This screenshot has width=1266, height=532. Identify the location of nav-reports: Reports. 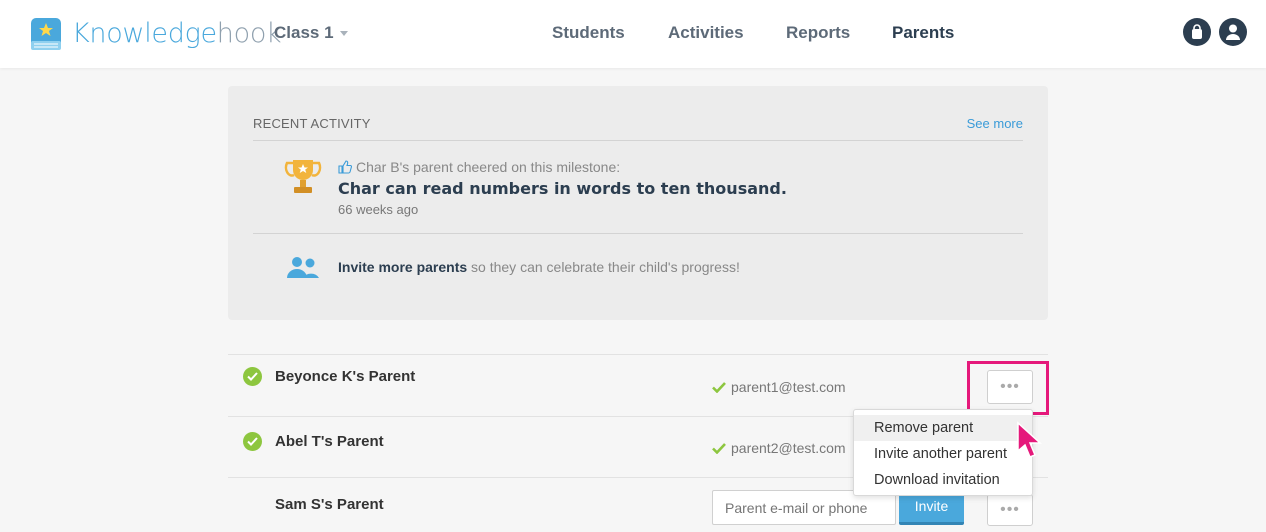
(818, 33).